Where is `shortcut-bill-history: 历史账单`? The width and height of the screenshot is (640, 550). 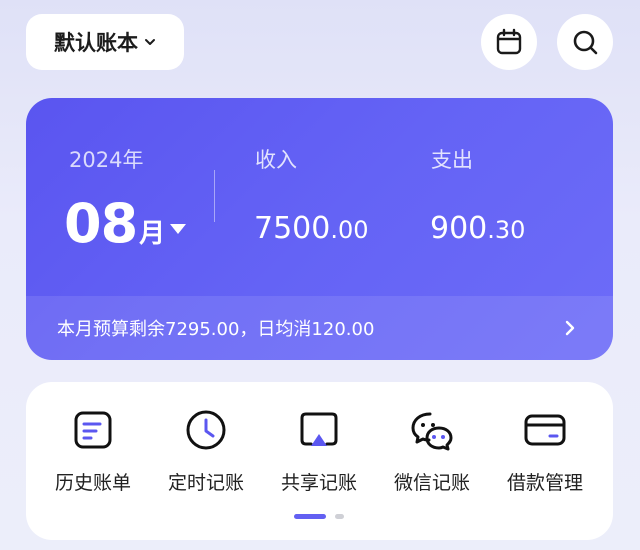
shortcut-bill-history: 历史账单 is located at coordinates (93, 451).